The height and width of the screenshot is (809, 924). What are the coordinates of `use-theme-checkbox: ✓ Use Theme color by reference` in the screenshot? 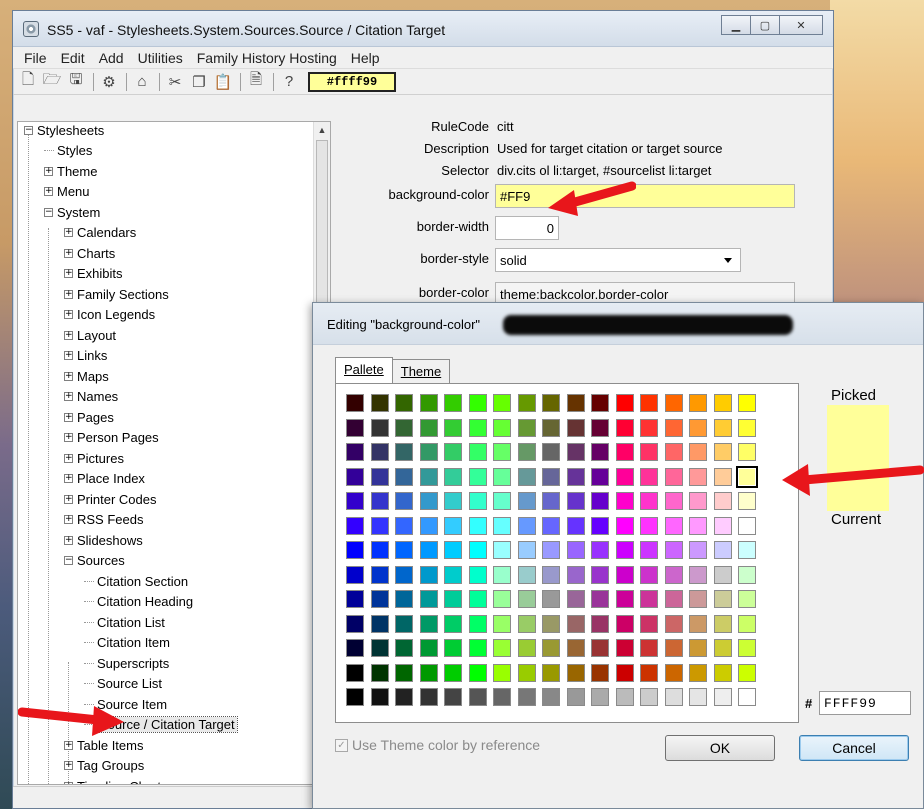 It's located at (437, 745).